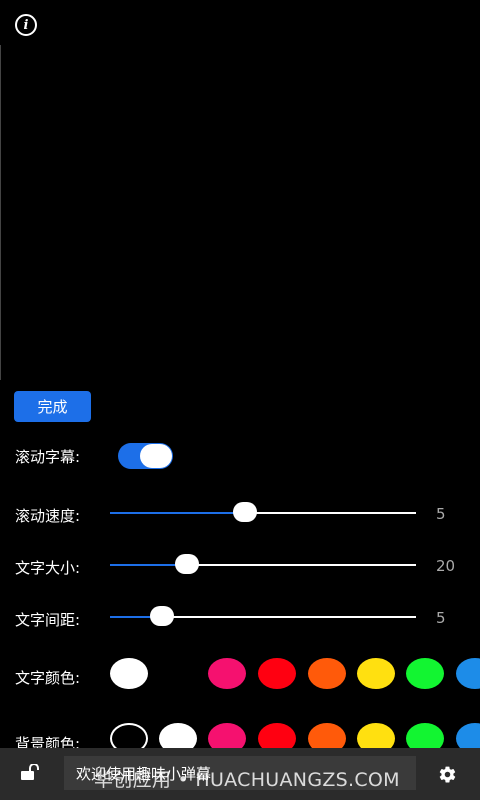 This screenshot has width=480, height=800. What do you see at coordinates (52, 406) in the screenshot?
I see `done-button: 完成` at bounding box center [52, 406].